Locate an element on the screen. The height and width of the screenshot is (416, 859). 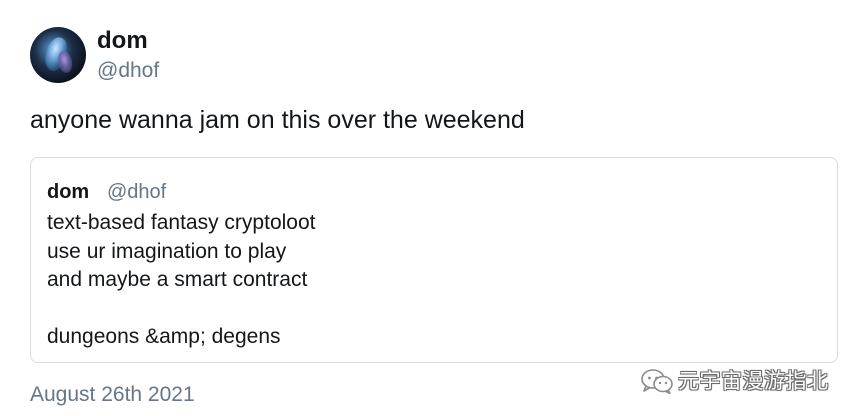
quoted-author-name: dom is located at coordinates (68, 192).